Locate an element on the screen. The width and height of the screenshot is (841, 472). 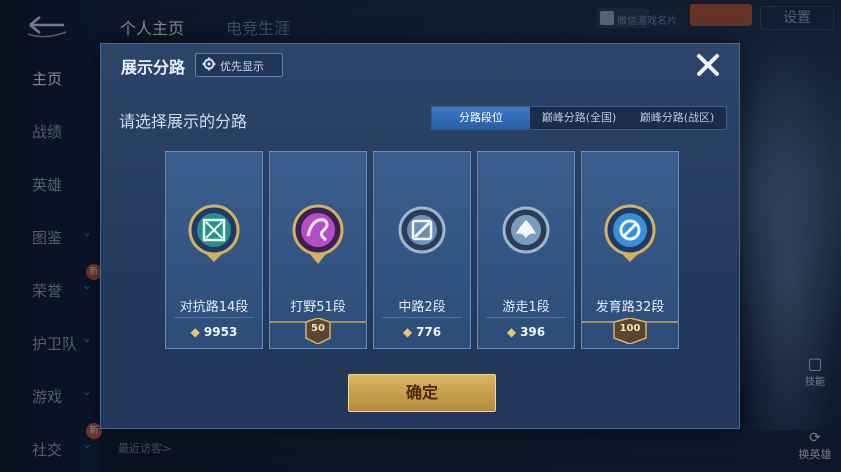
tab-peak-lane-national: 巅峰分路(全国) is located at coordinates (579, 118).